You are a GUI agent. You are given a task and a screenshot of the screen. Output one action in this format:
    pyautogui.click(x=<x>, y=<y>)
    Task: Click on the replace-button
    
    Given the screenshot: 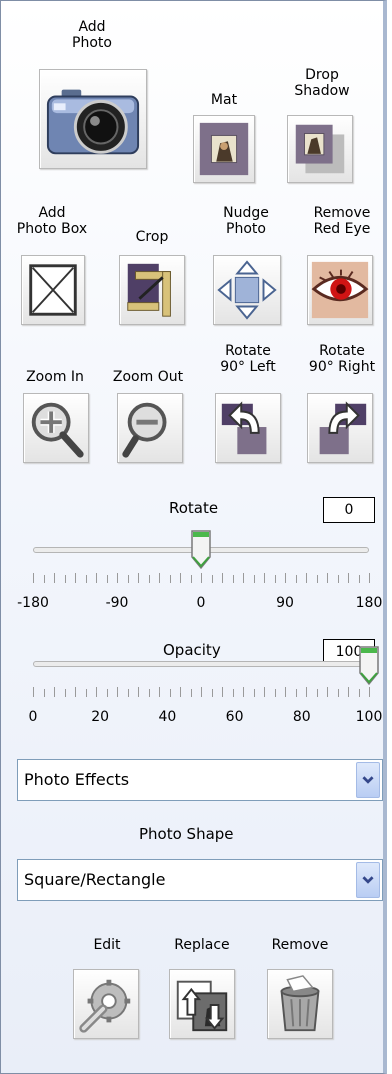 What is the action you would take?
    pyautogui.click(x=202, y=1004)
    